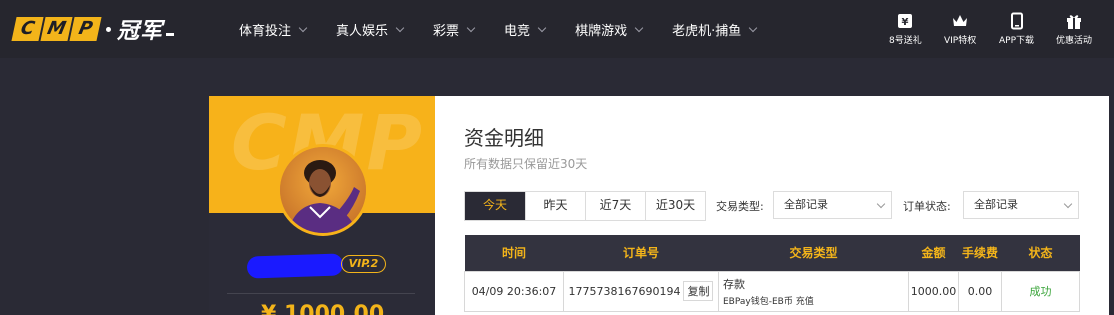 This screenshot has height=315, width=1114. I want to click on transaction-type-select: 全部记录, so click(832, 205).